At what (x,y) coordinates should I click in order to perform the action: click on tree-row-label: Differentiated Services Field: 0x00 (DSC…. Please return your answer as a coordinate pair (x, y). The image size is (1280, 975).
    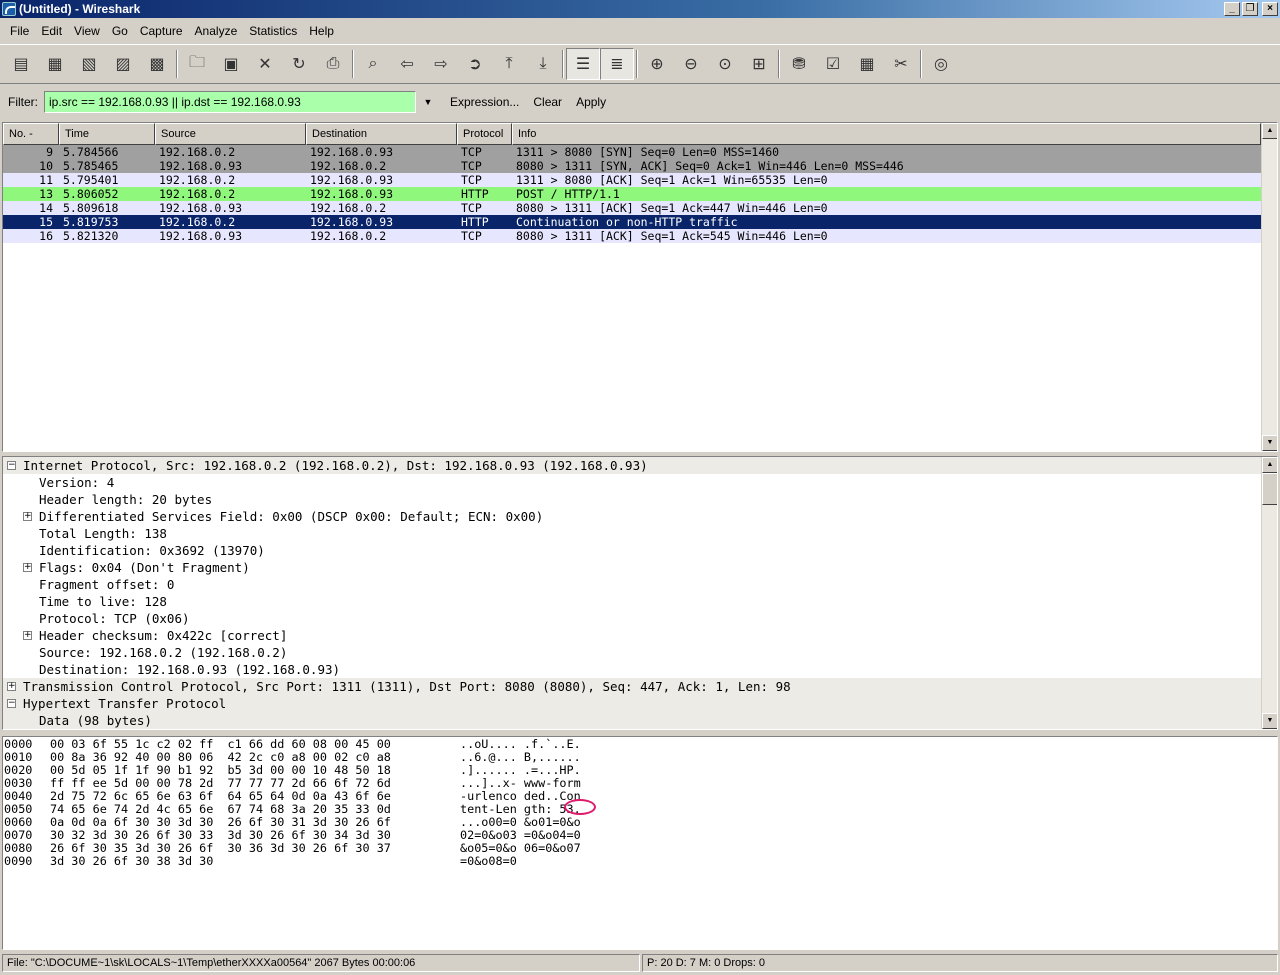
    Looking at the image, I should click on (291, 516).